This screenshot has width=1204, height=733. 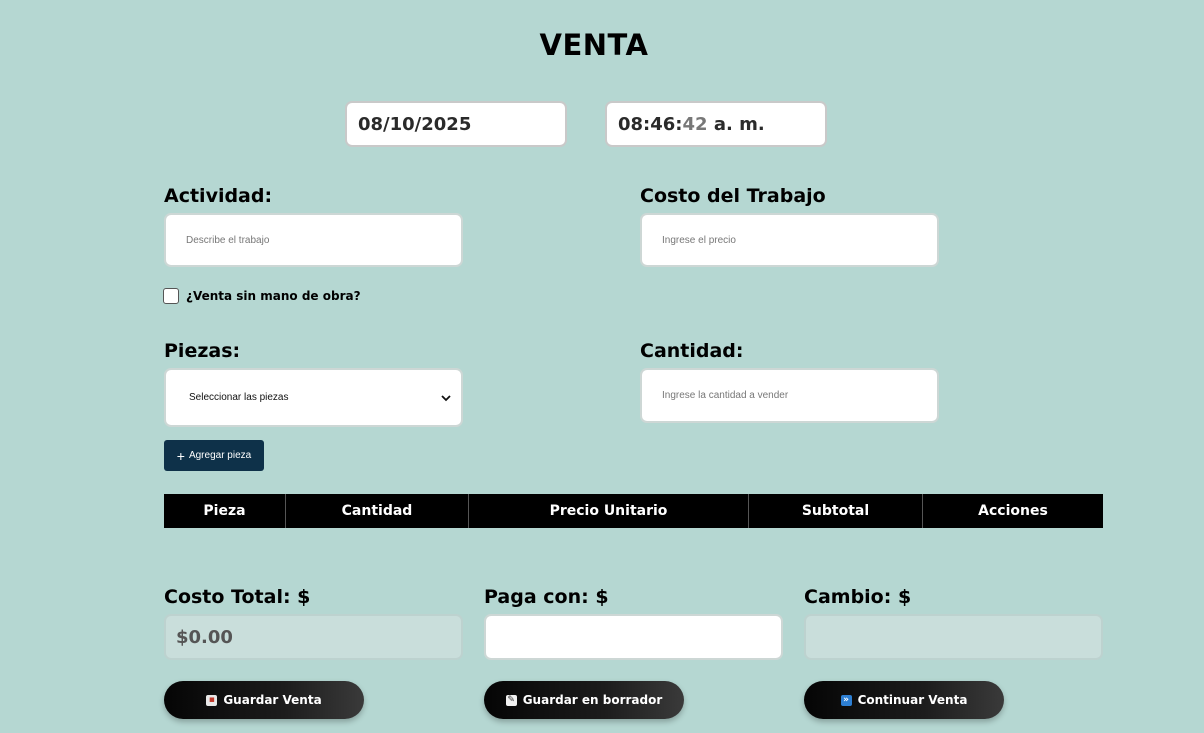 What do you see at coordinates (953, 627) in the screenshot?
I see `cambio-value` at bounding box center [953, 627].